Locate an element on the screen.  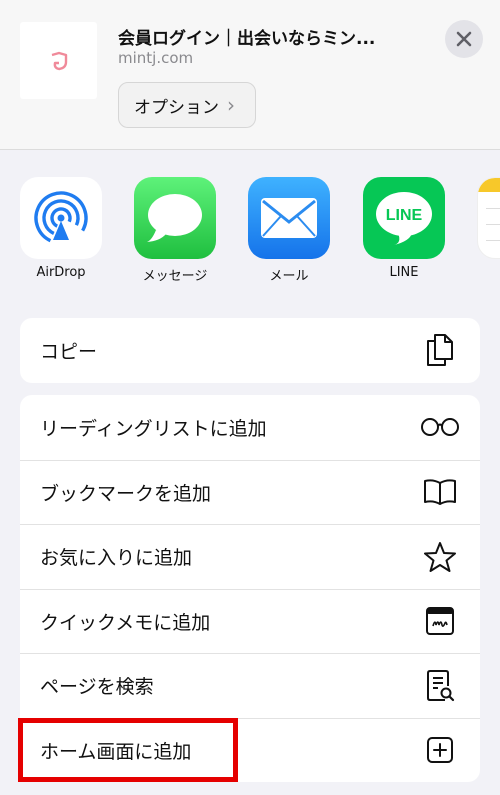
site-logo-icon is located at coordinates (59, 60).